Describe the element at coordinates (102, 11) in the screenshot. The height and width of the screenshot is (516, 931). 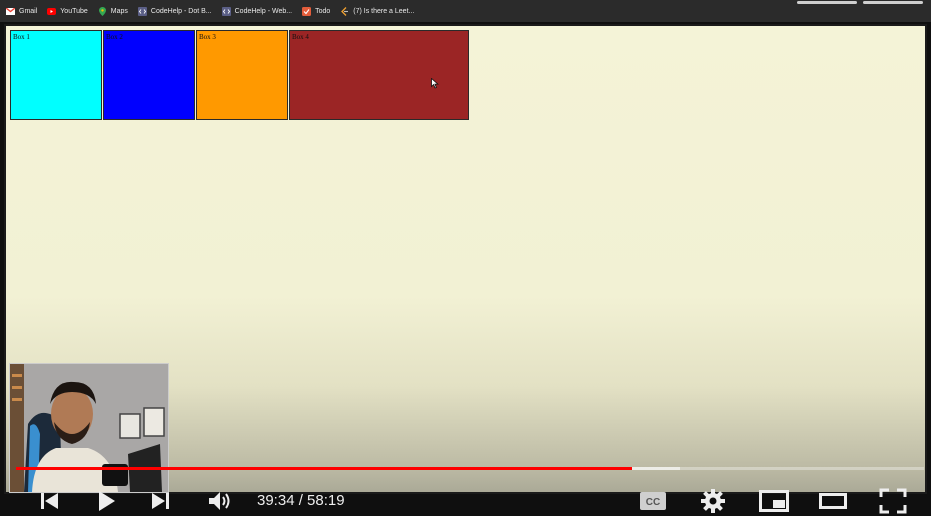
I see `maps-icon` at that location.